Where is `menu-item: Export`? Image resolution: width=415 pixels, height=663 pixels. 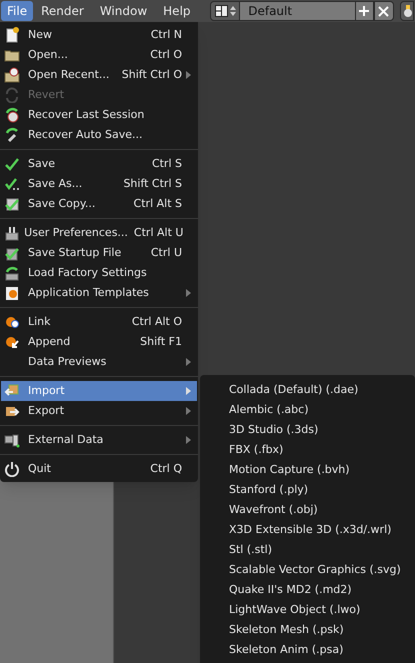 menu-item: Export is located at coordinates (99, 411).